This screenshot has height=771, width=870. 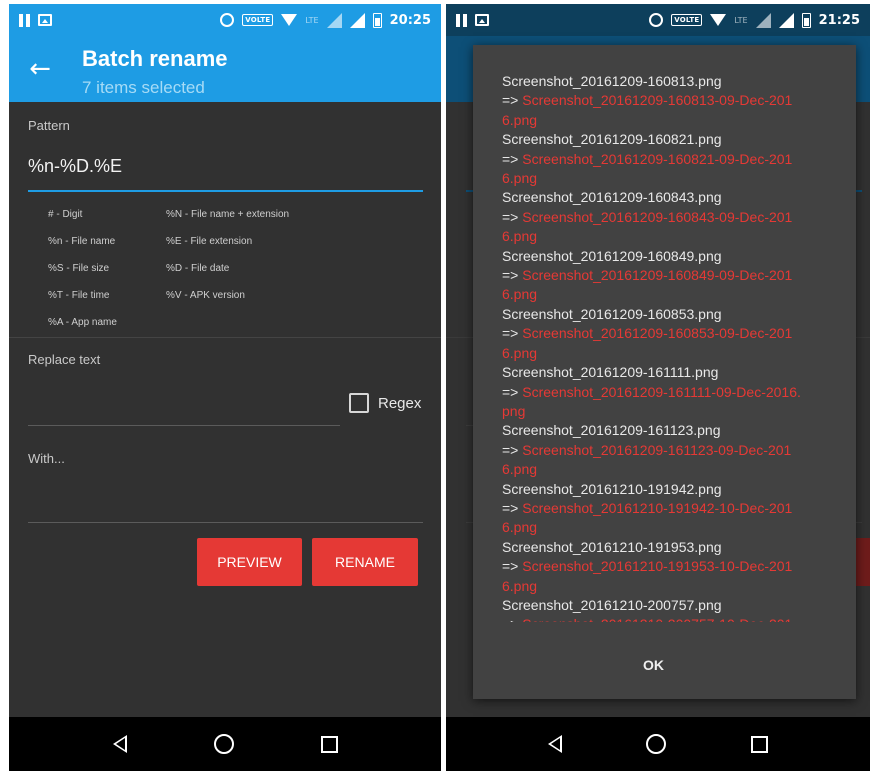 What do you see at coordinates (205, 295) in the screenshot?
I see `legend-apk-version: %V - APK version` at bounding box center [205, 295].